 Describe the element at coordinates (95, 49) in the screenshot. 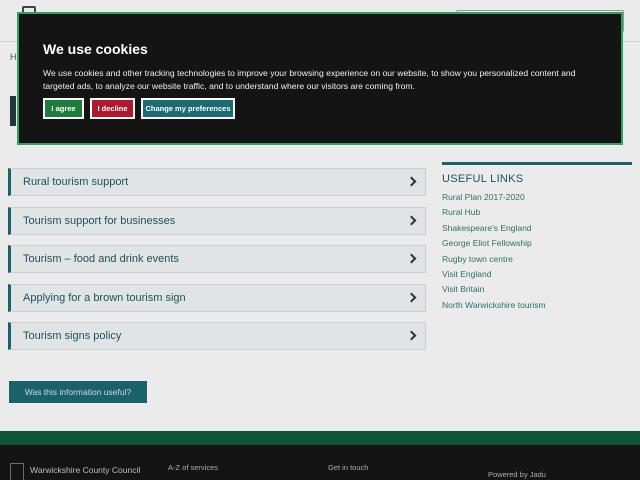

I see `cookie-banner-title: We use cookies` at that location.